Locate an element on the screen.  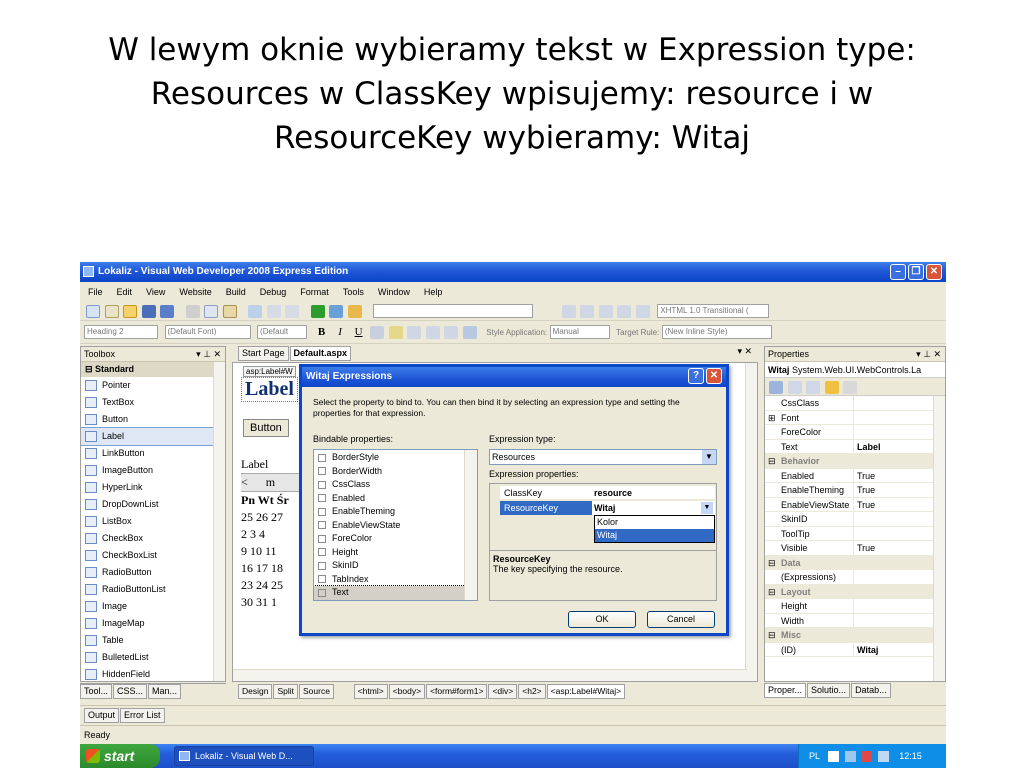
open-icon is located at coordinates (130, 311).